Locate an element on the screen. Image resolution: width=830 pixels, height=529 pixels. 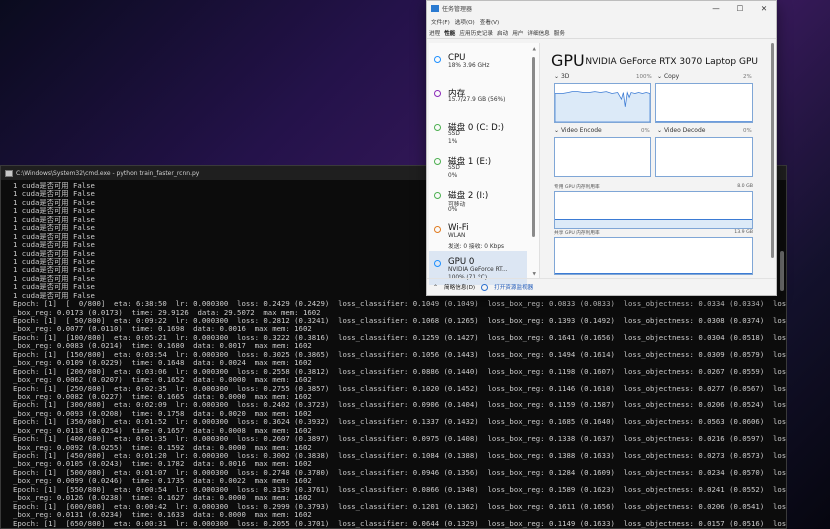
engine-decode-pct: 0% is located at coordinates (747, 131).